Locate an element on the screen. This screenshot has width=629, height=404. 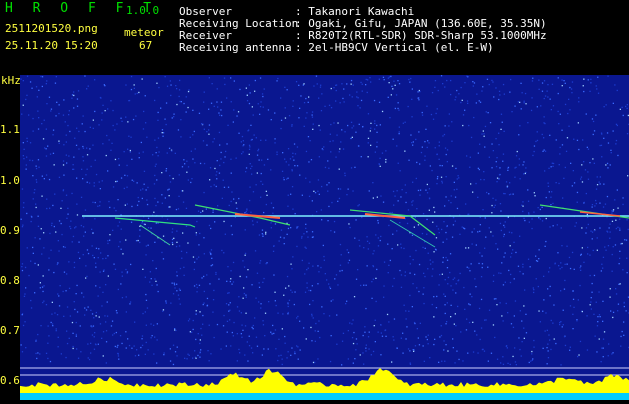
y-axis-unit: kHz is located at coordinates (11, 80).